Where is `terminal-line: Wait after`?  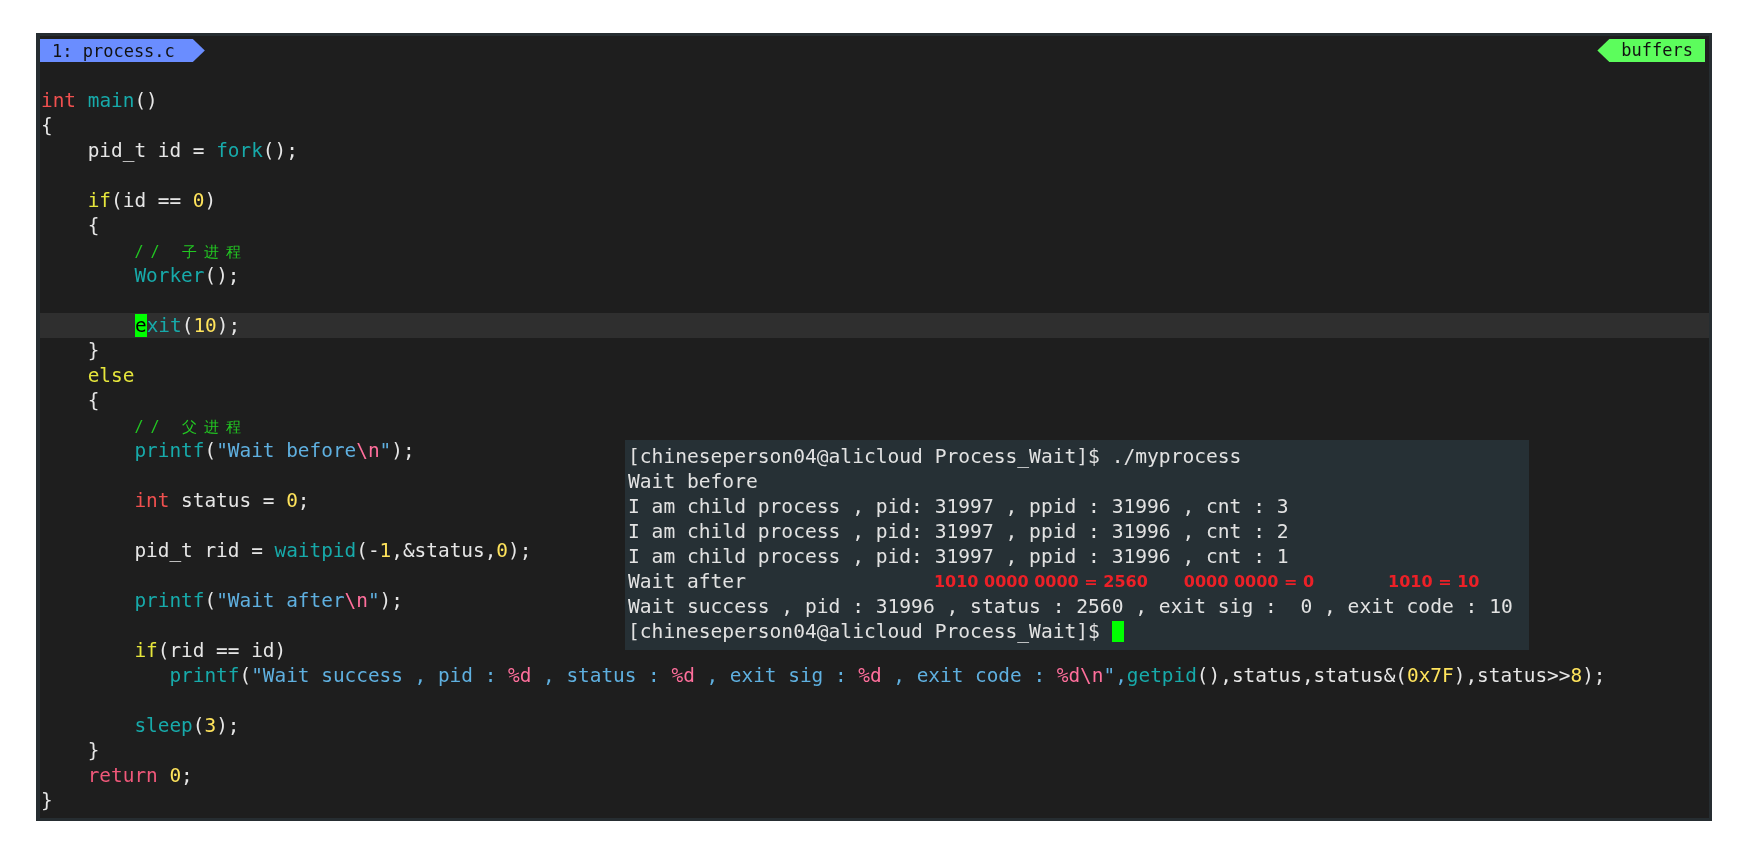
terminal-line: Wait after is located at coordinates (687, 581).